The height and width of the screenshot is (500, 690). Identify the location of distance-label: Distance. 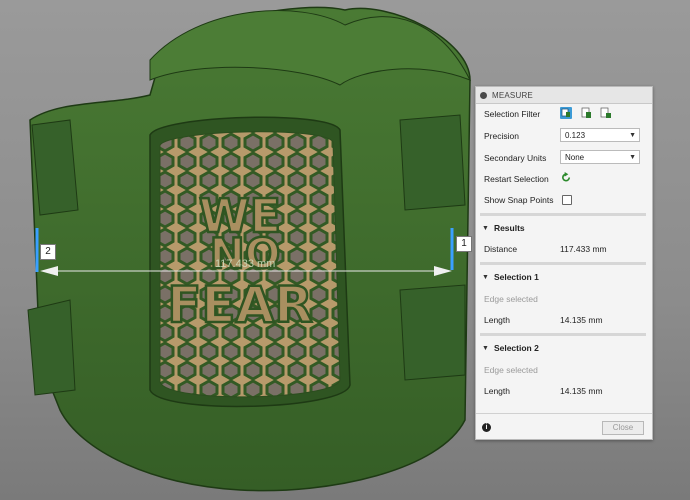
(501, 249).